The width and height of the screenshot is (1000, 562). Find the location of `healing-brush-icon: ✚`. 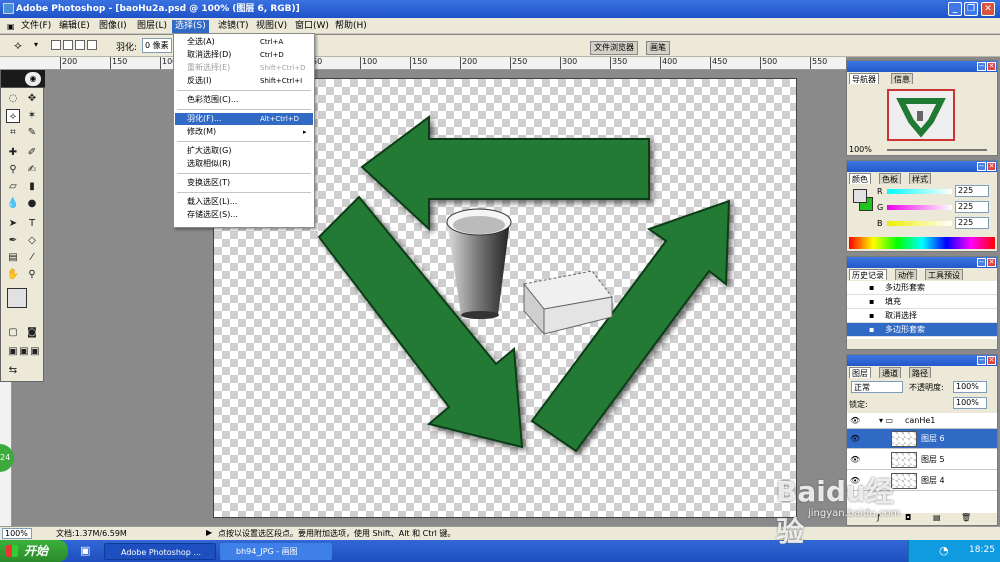

healing-brush-icon: ✚ is located at coordinates (13, 153).